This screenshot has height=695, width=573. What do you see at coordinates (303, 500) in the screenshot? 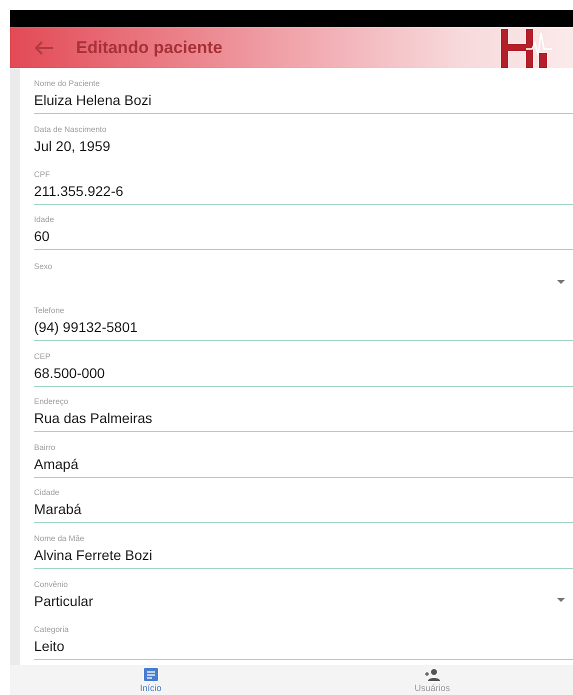
I see `input-field: Cidade Marabá` at bounding box center [303, 500].